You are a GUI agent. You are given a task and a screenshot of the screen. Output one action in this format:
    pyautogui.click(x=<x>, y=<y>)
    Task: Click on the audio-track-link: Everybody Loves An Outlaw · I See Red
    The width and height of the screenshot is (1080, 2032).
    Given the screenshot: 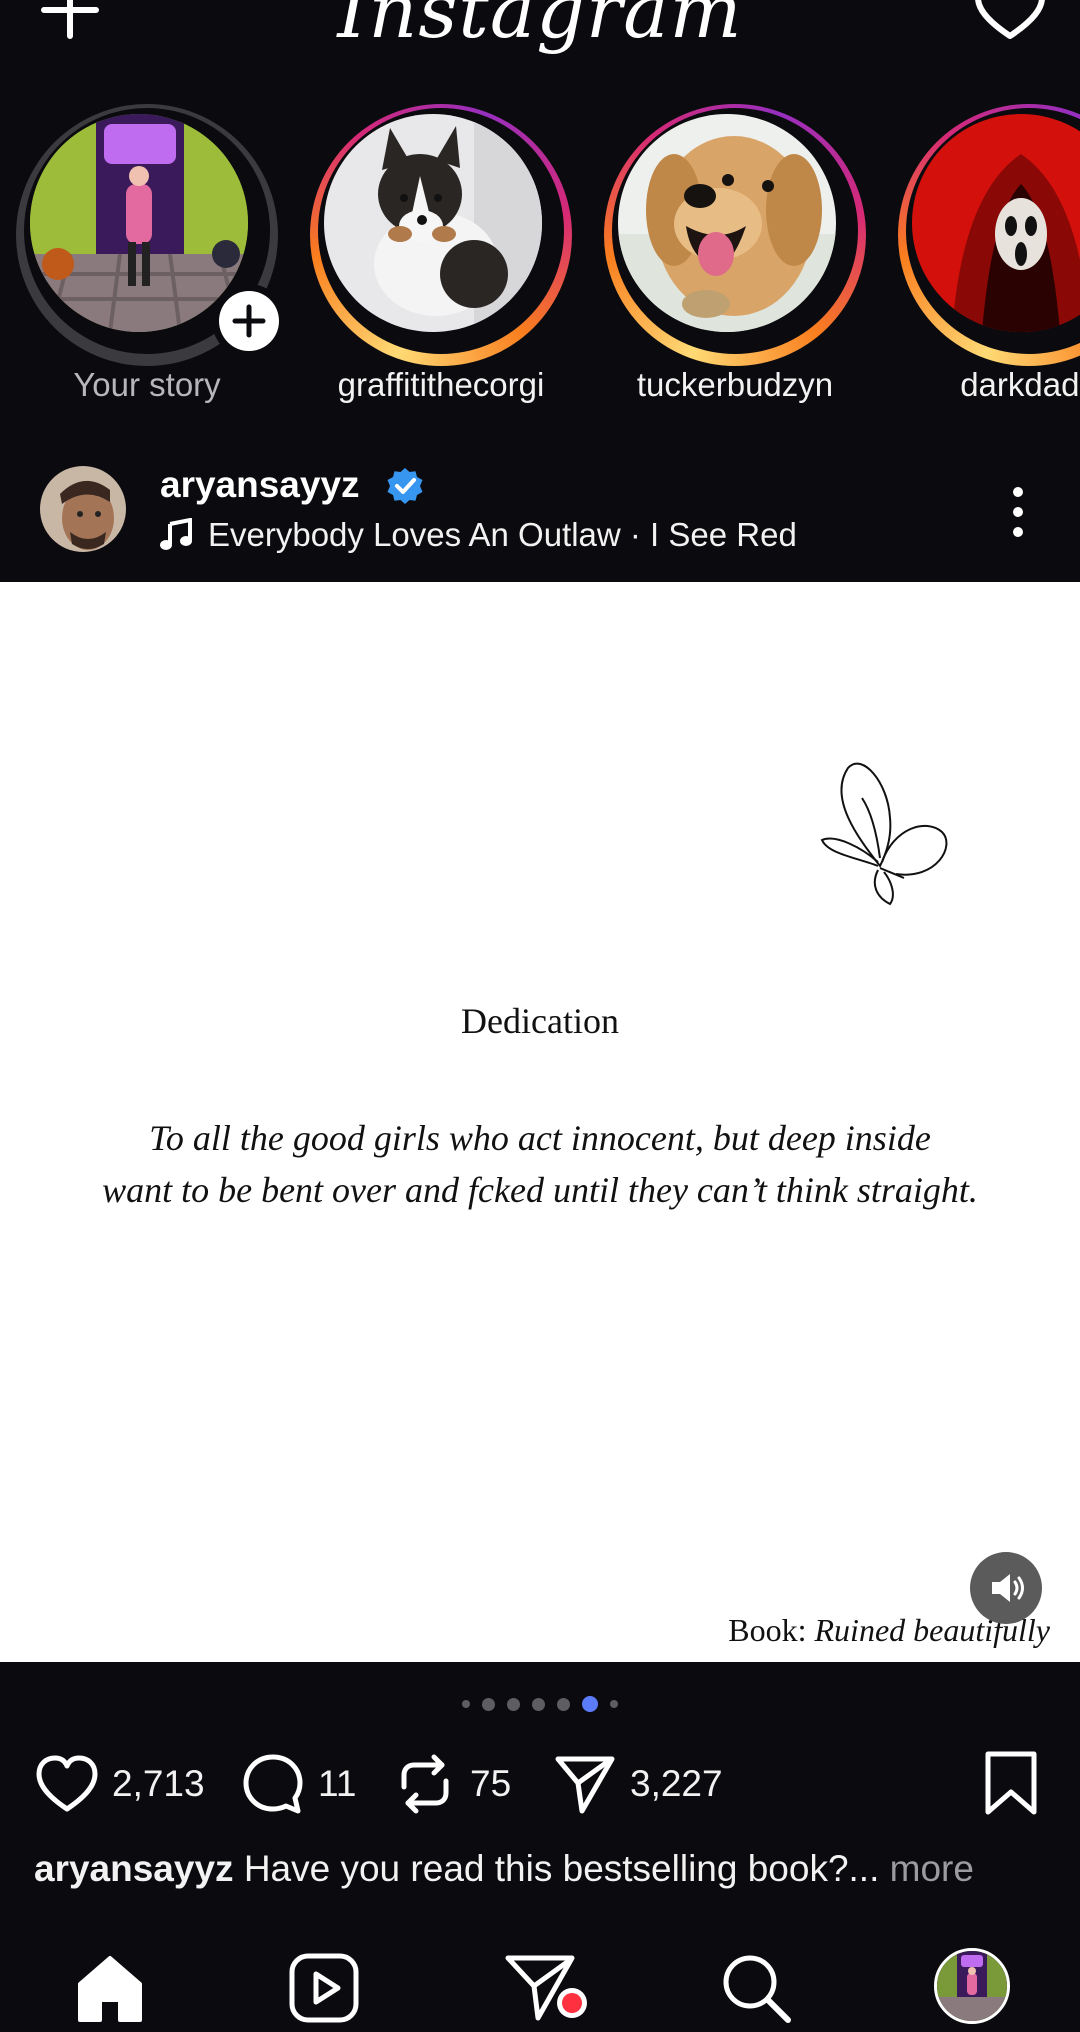 What is the action you would take?
    pyautogui.click(x=478, y=535)
    